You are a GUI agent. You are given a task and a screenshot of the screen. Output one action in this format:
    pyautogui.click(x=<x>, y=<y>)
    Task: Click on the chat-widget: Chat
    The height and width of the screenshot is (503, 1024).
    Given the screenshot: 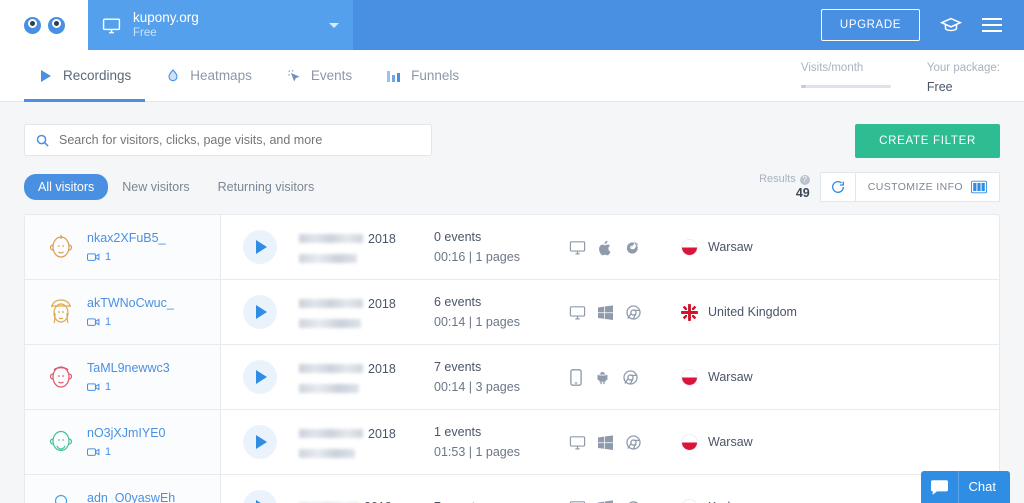 What is the action you would take?
    pyautogui.click(x=965, y=487)
    